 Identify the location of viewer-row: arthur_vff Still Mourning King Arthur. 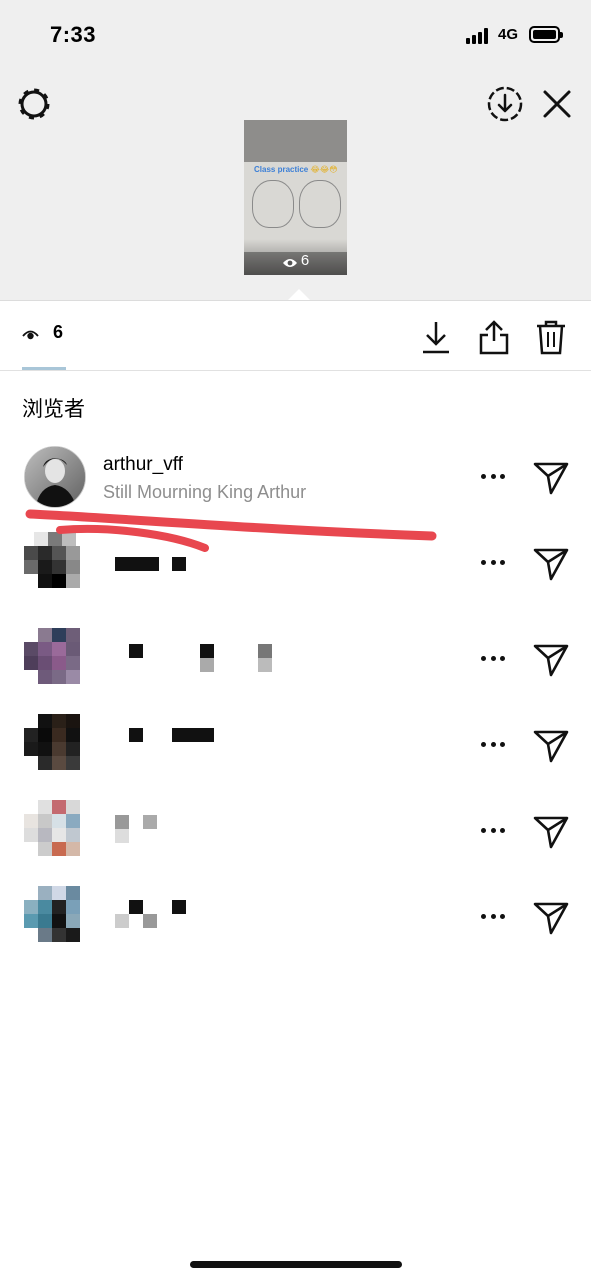
(295, 478).